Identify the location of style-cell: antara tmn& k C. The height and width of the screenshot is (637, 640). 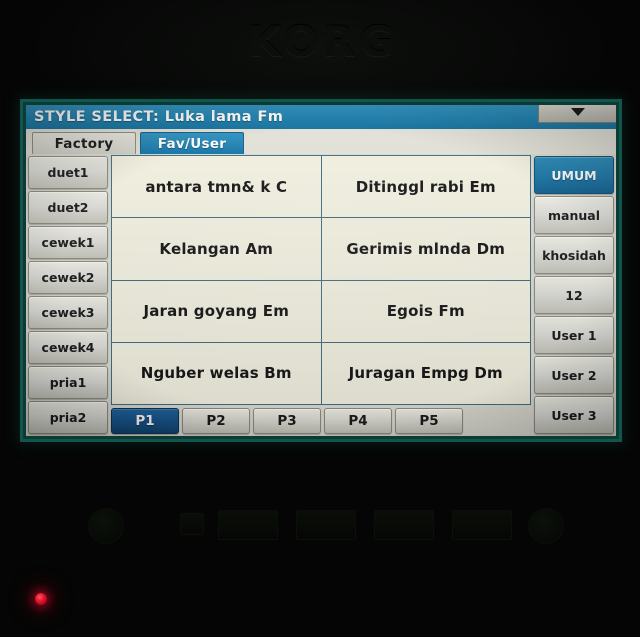
(216, 187).